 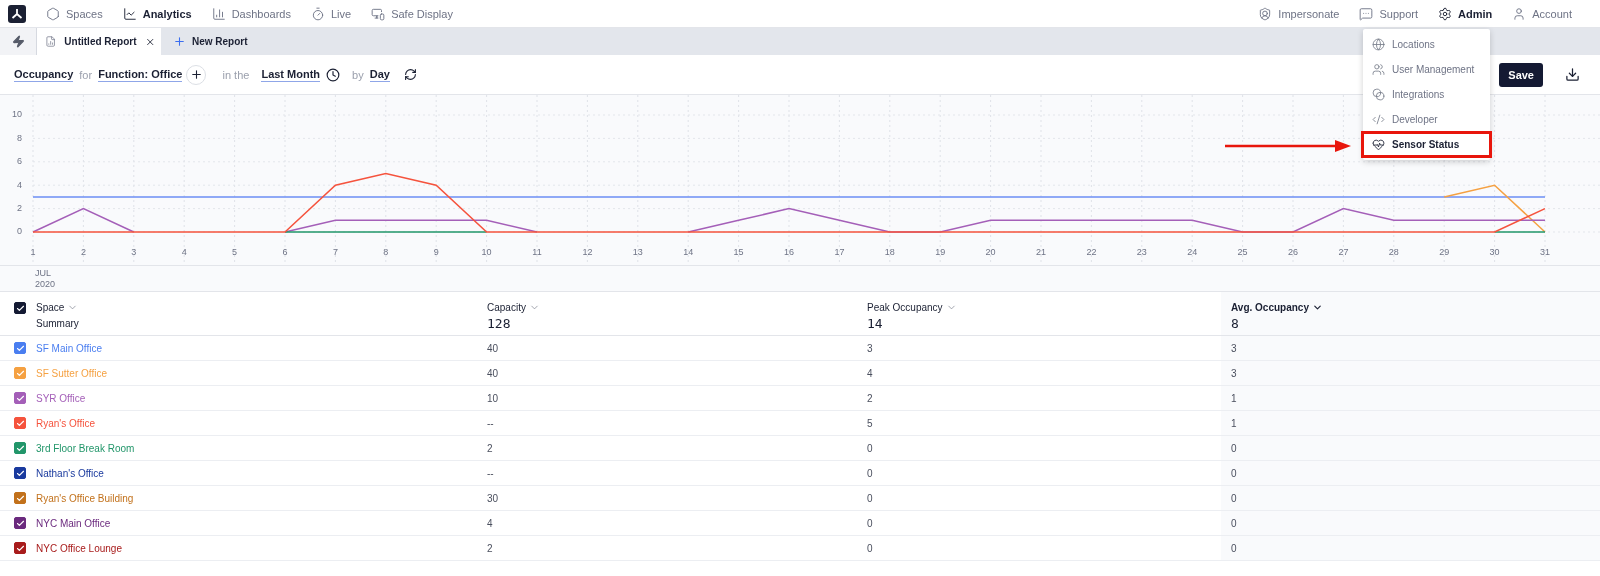 I want to click on nav-link: Impersonate, so click(x=1299, y=13).